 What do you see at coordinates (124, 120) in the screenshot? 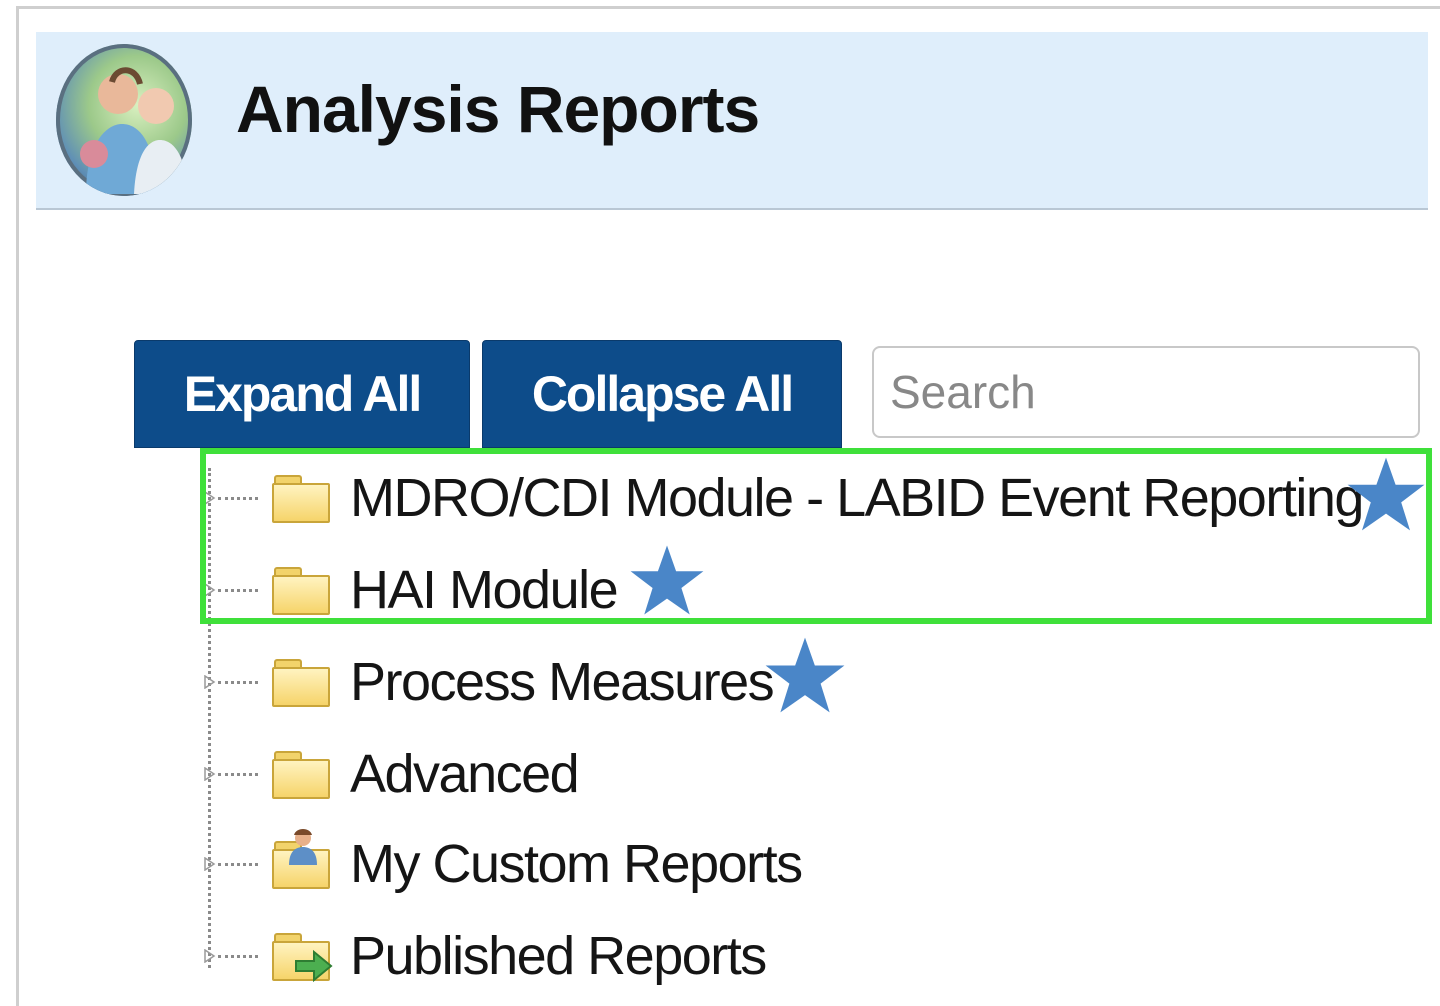
I see `people-photo-avatar-icon` at bounding box center [124, 120].